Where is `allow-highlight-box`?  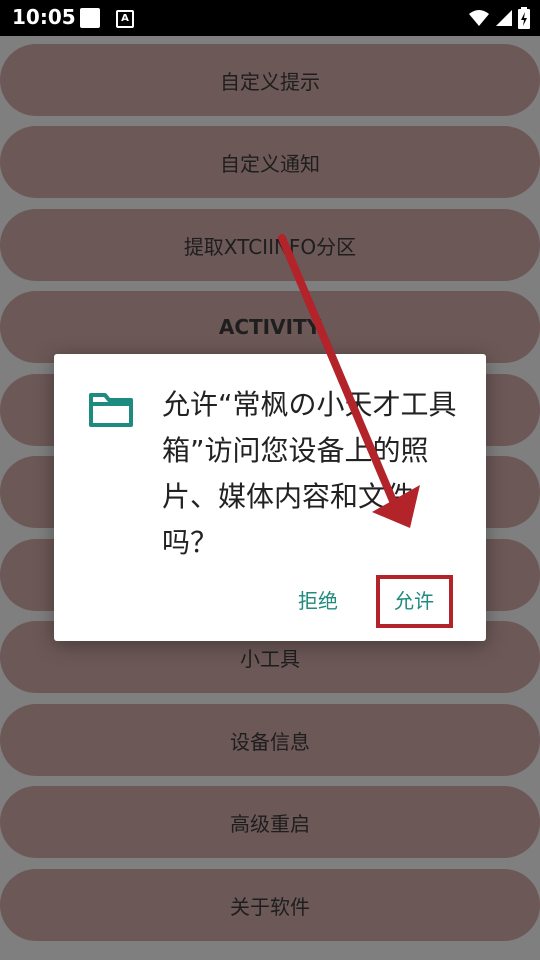
allow-highlight-box is located at coordinates (414, 601).